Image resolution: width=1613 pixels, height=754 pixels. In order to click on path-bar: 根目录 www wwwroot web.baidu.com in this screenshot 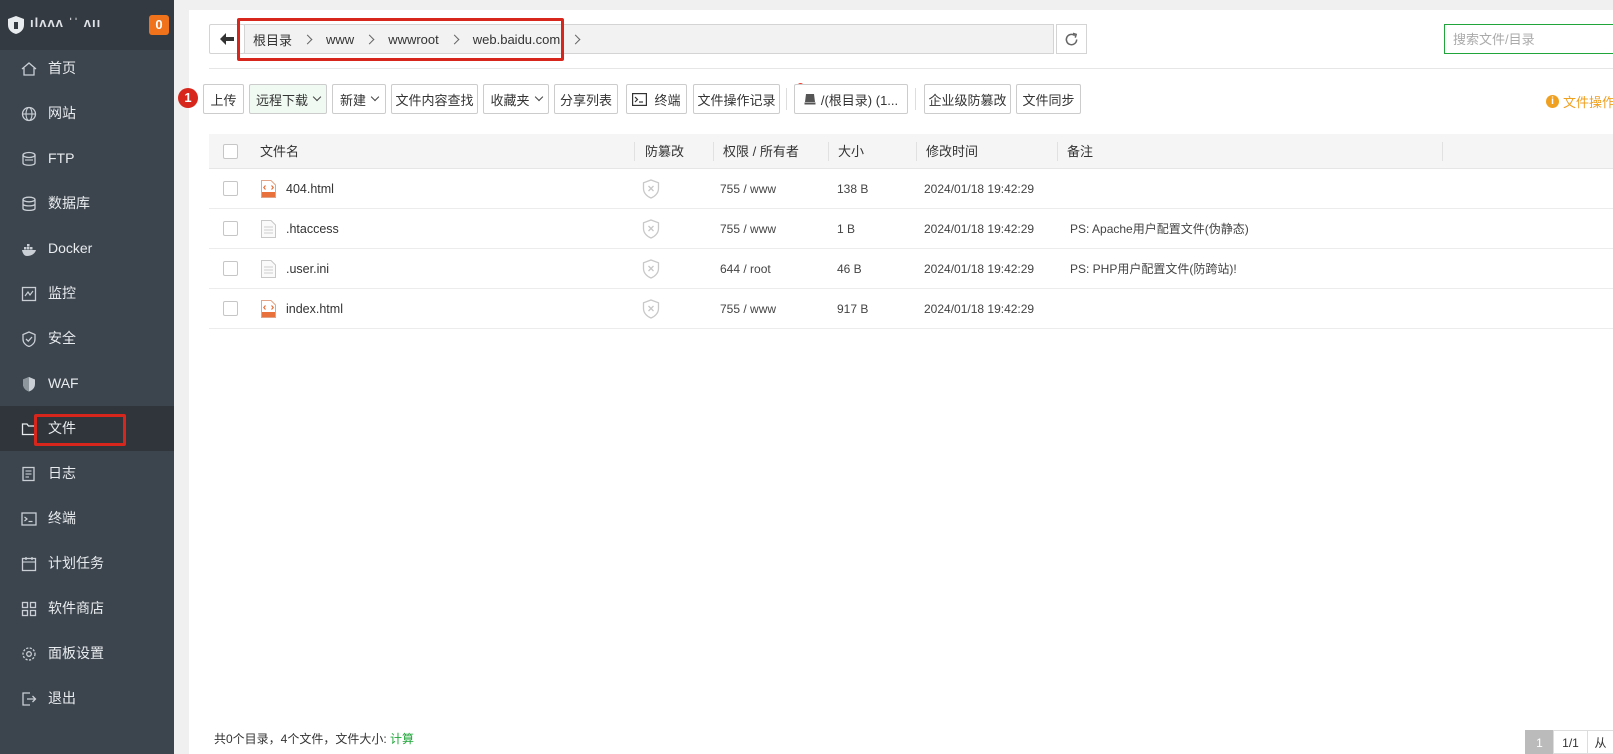, I will do `click(649, 39)`.